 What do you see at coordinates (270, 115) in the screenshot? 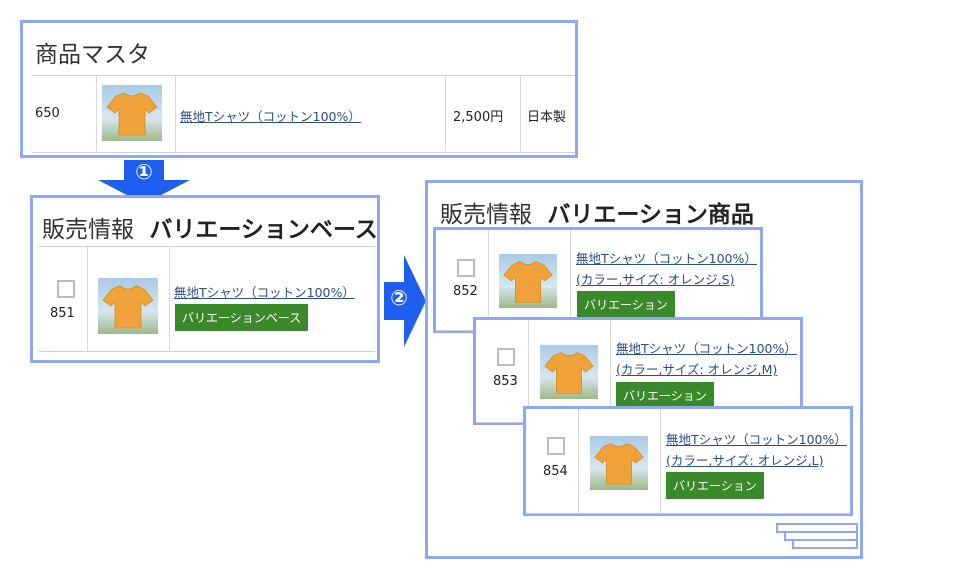
I see `master-product-link: 無地Tシャツ（コットン100%）` at bounding box center [270, 115].